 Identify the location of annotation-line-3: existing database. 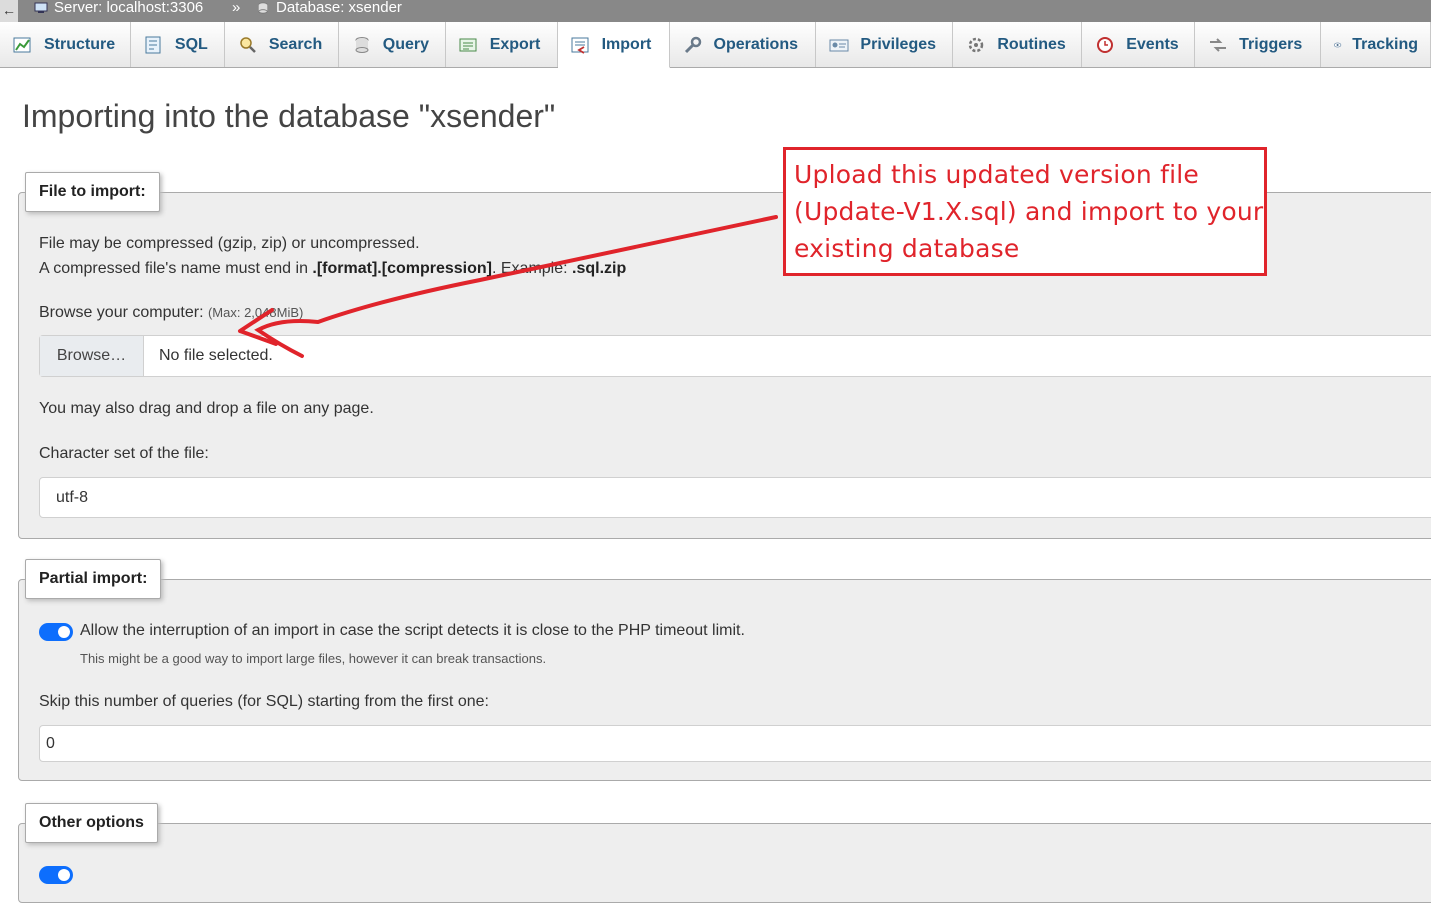
(907, 248).